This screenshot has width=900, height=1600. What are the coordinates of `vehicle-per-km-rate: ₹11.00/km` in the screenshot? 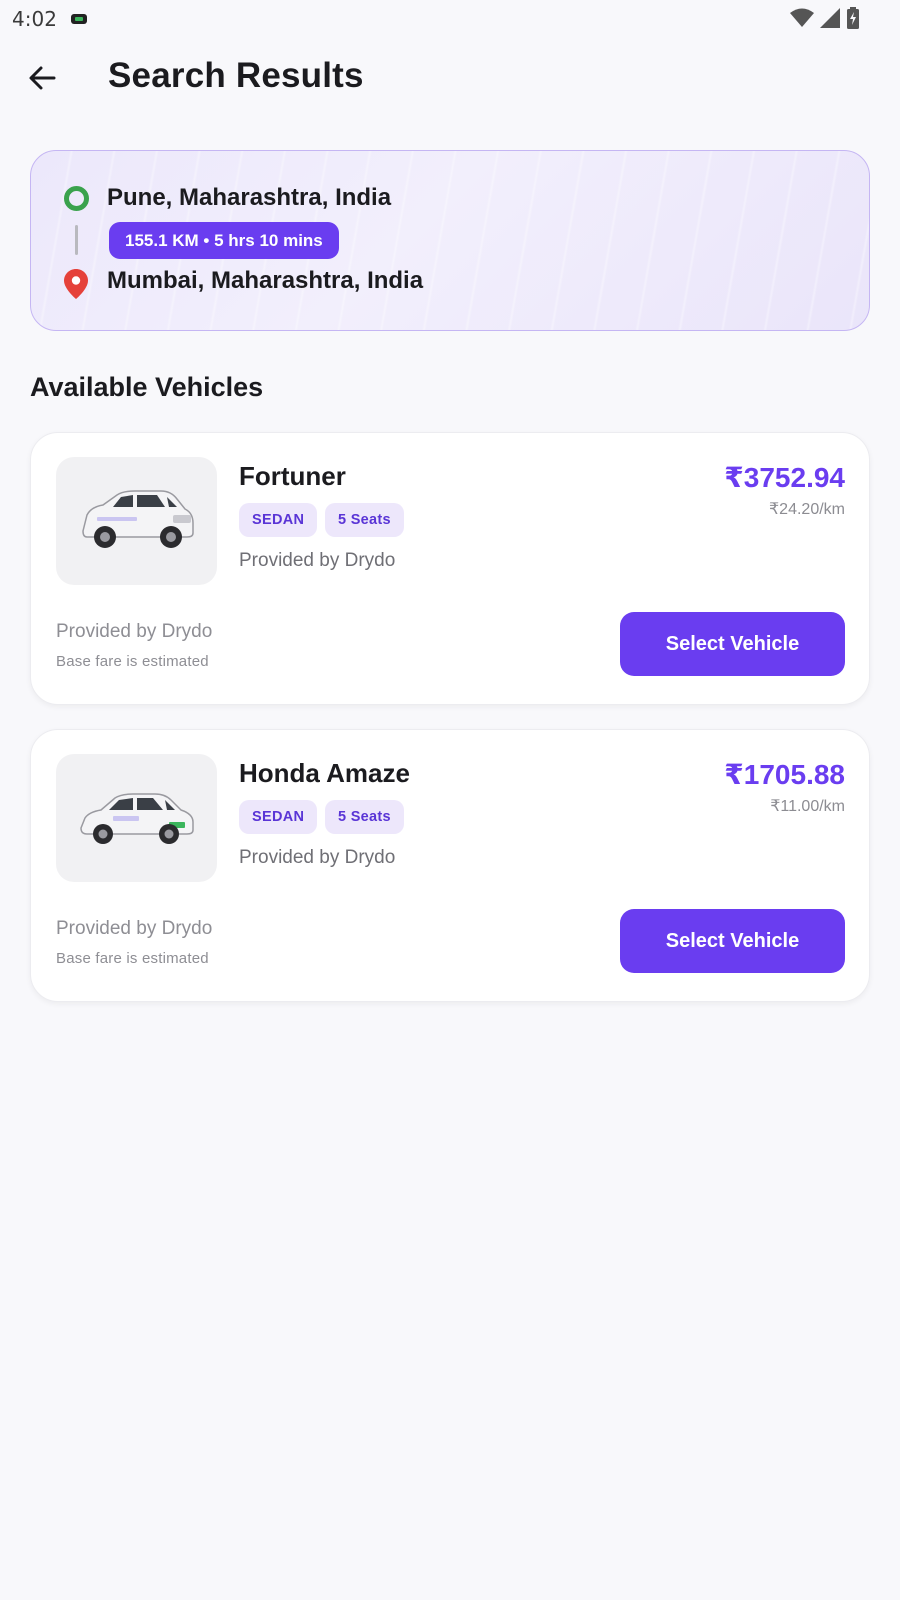 It's located at (807, 806).